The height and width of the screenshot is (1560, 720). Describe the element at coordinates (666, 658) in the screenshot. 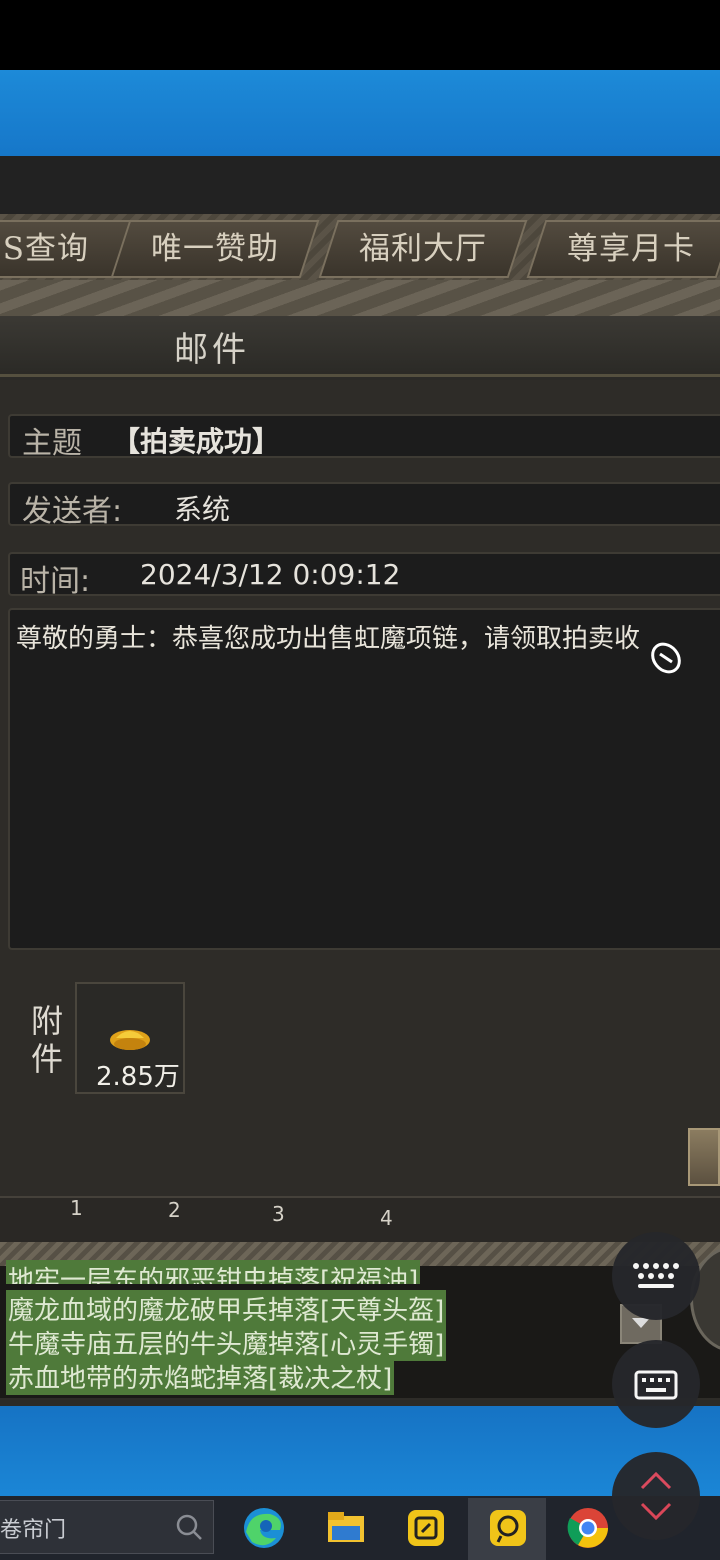

I see `touch-cursor-icon` at that location.